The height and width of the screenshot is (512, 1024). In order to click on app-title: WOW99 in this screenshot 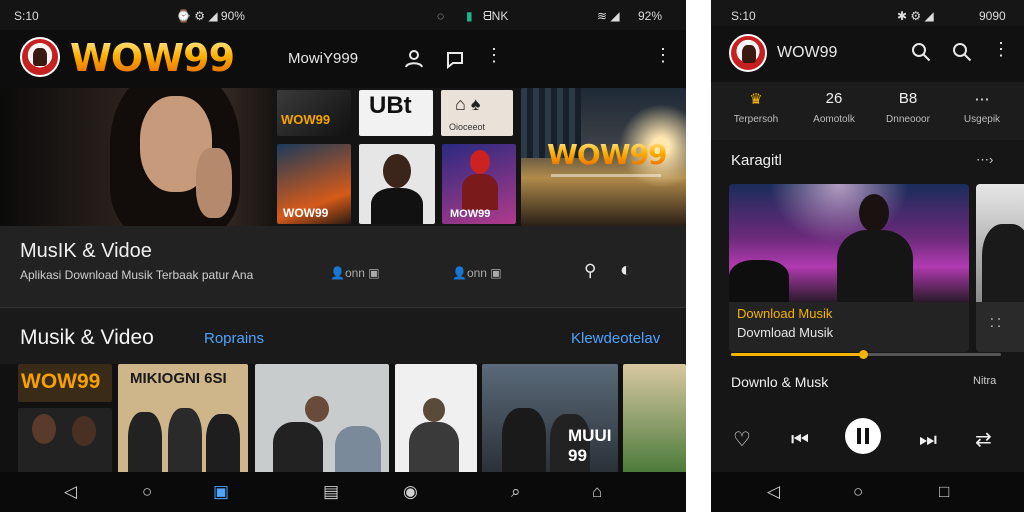, I will do `click(807, 52)`.